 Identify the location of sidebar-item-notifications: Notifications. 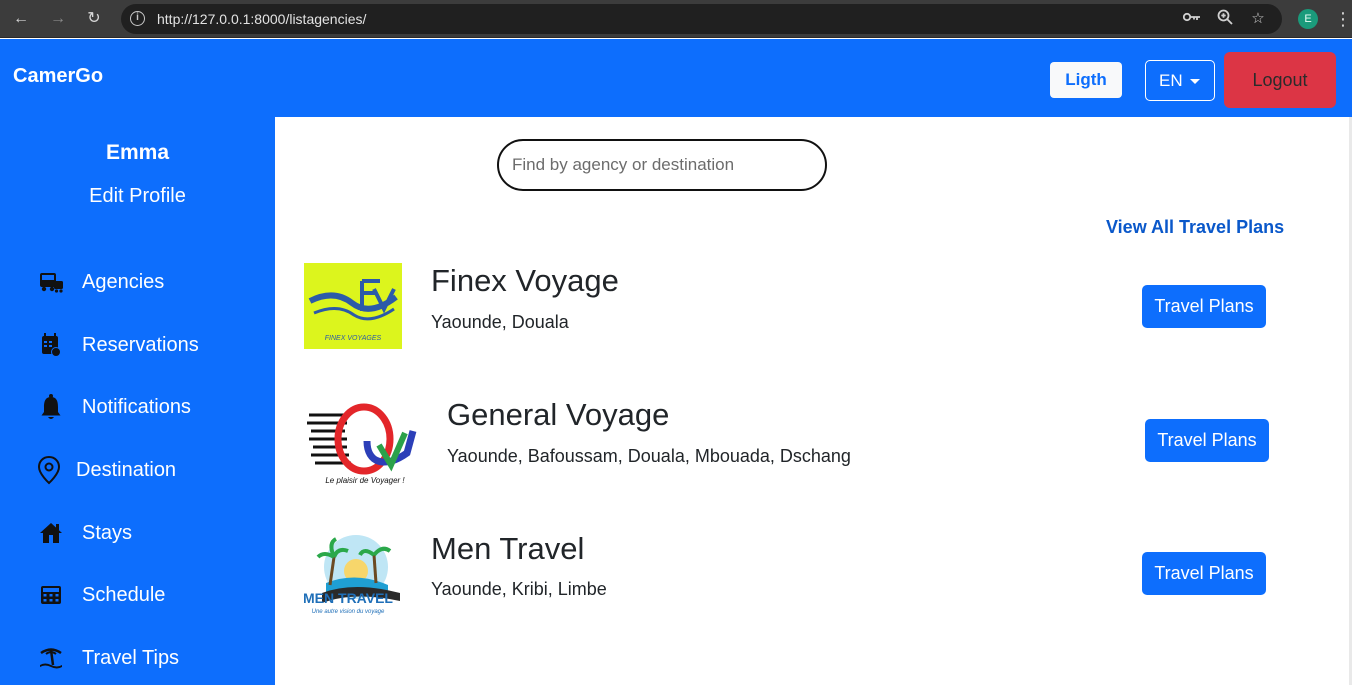
(113, 407).